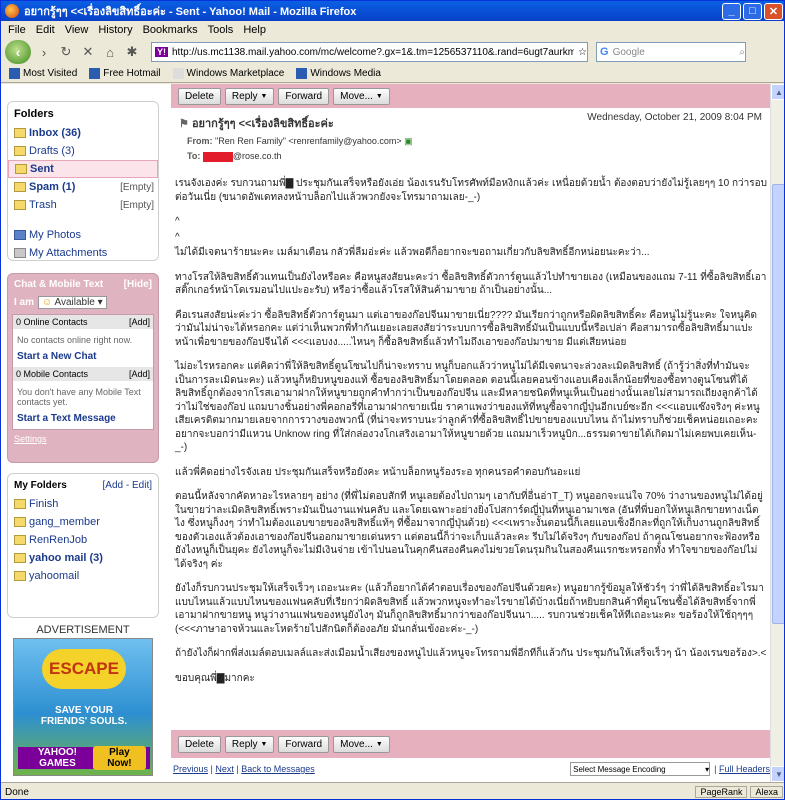 The width and height of the screenshot is (785, 800). I want to click on add-mobile-link: [Add], so click(139, 374).